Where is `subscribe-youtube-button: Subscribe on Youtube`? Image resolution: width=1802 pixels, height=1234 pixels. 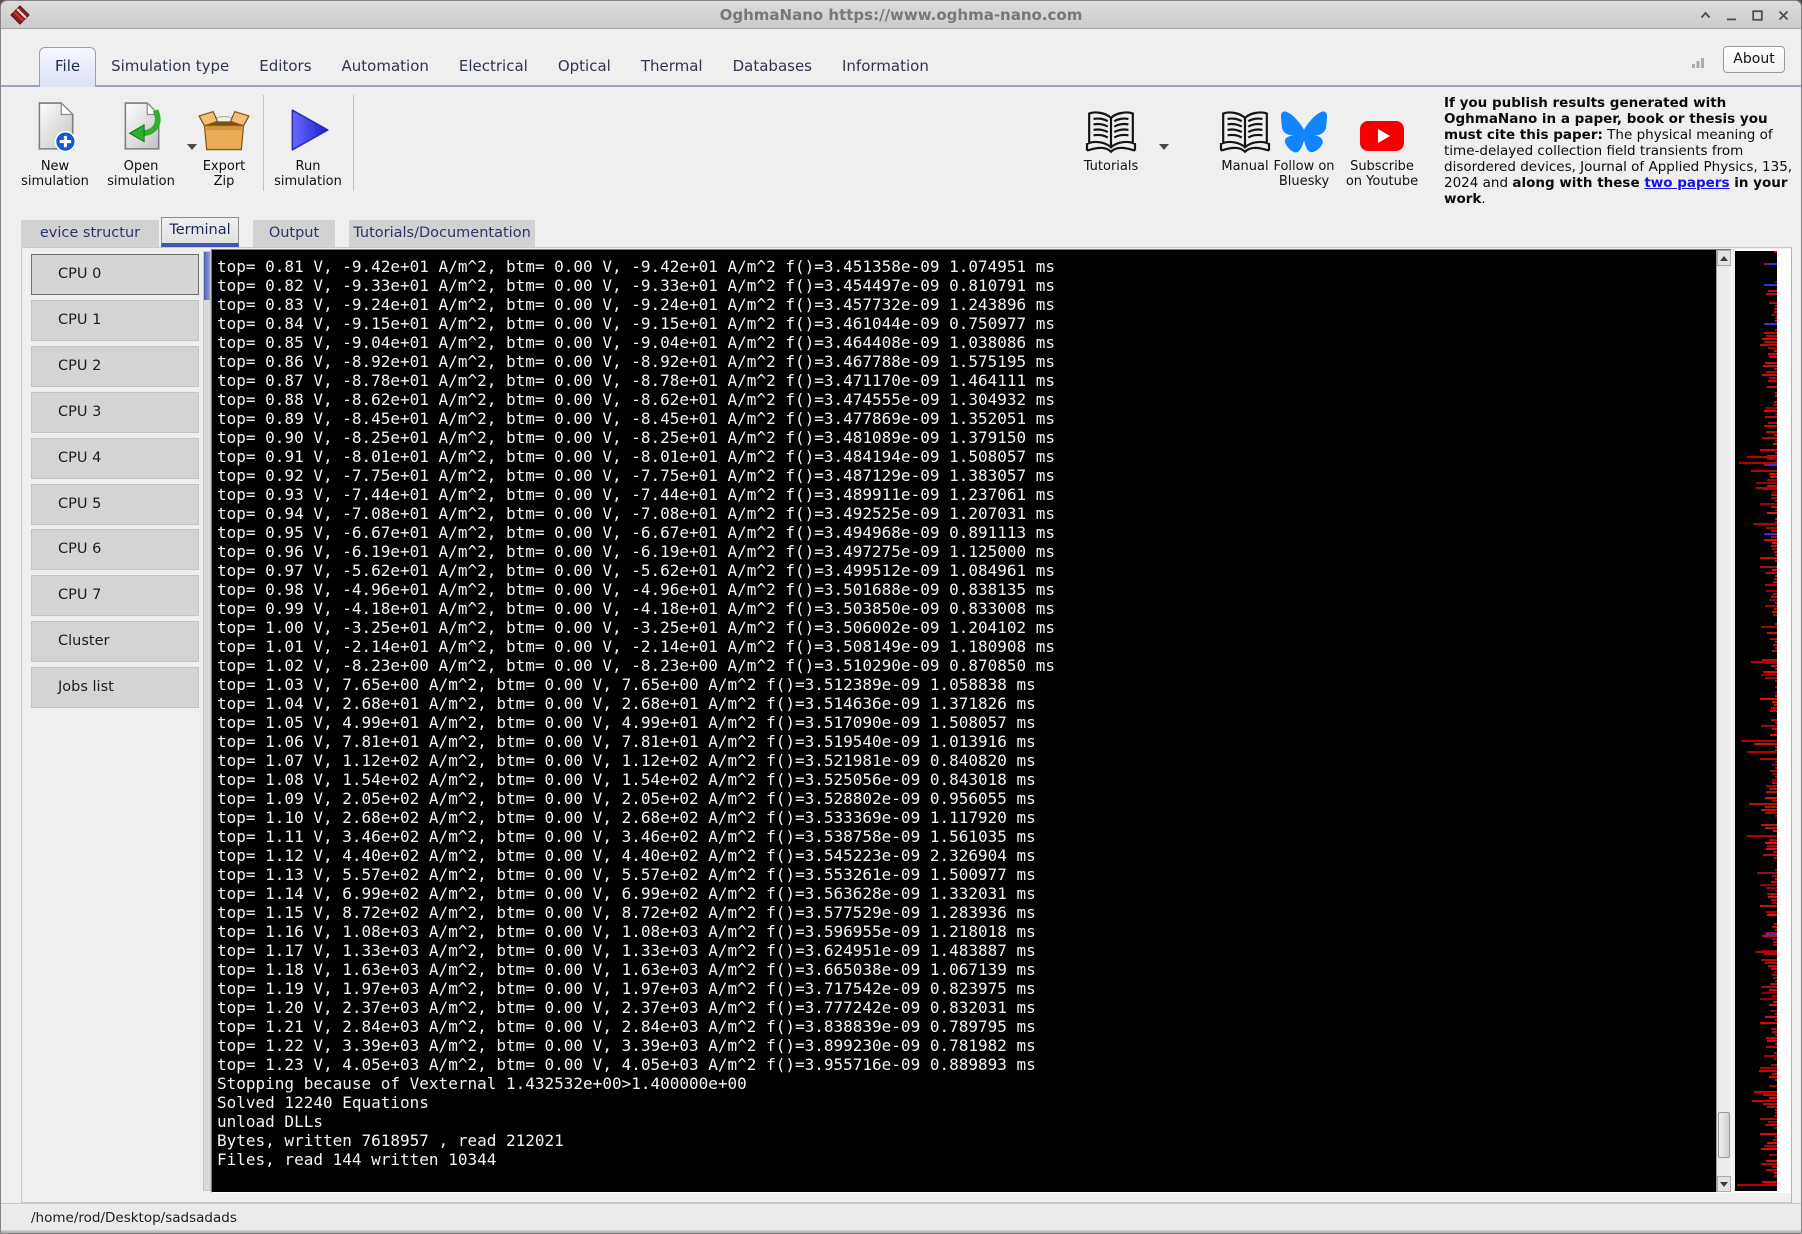 subscribe-youtube-button: Subscribe on Youtube is located at coordinates (1382, 142).